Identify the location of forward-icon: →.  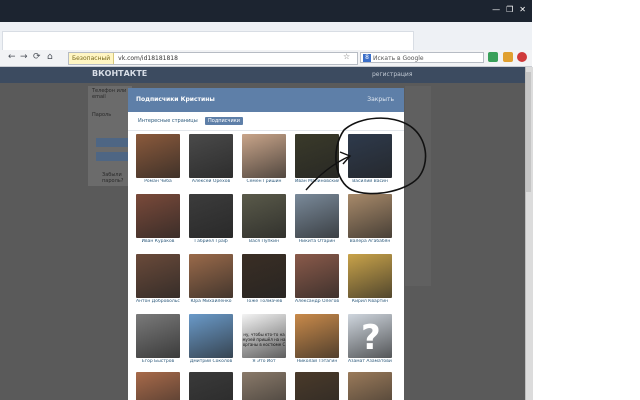
(24, 57).